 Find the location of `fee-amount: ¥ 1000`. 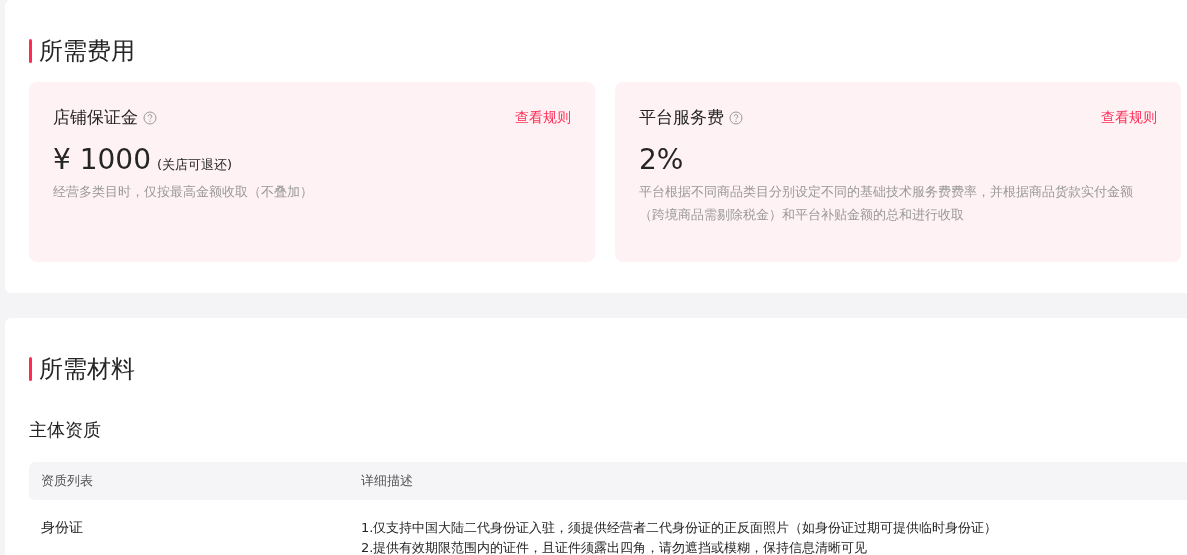

fee-amount: ¥ 1000 is located at coordinates (102, 159).